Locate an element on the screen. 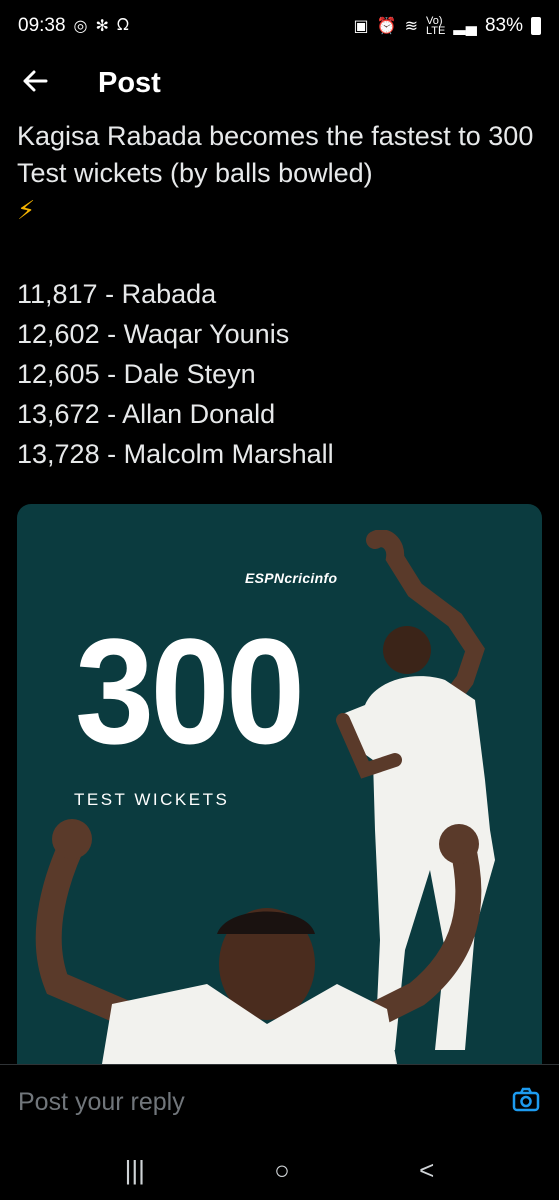 The height and width of the screenshot is (1200, 559). list-item: 11,817 - Rabada is located at coordinates (117, 294).